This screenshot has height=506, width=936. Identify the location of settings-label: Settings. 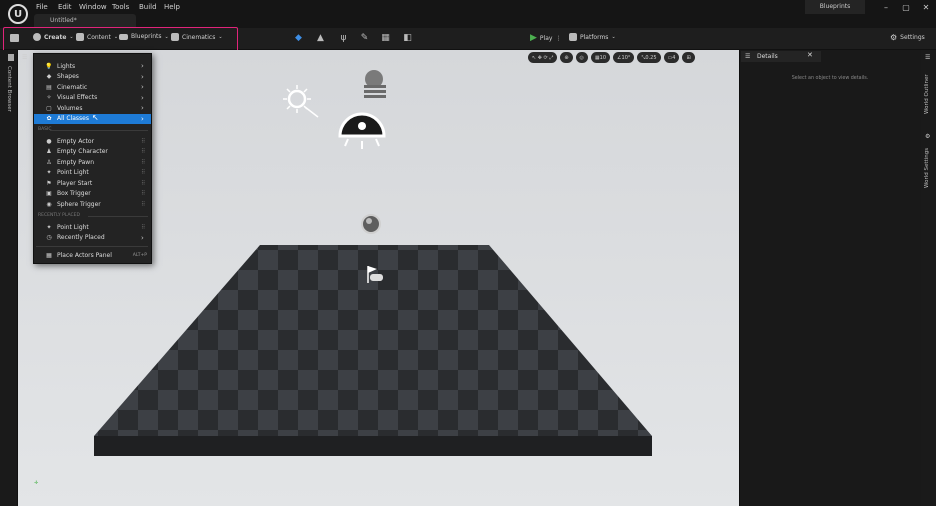
(912, 37).